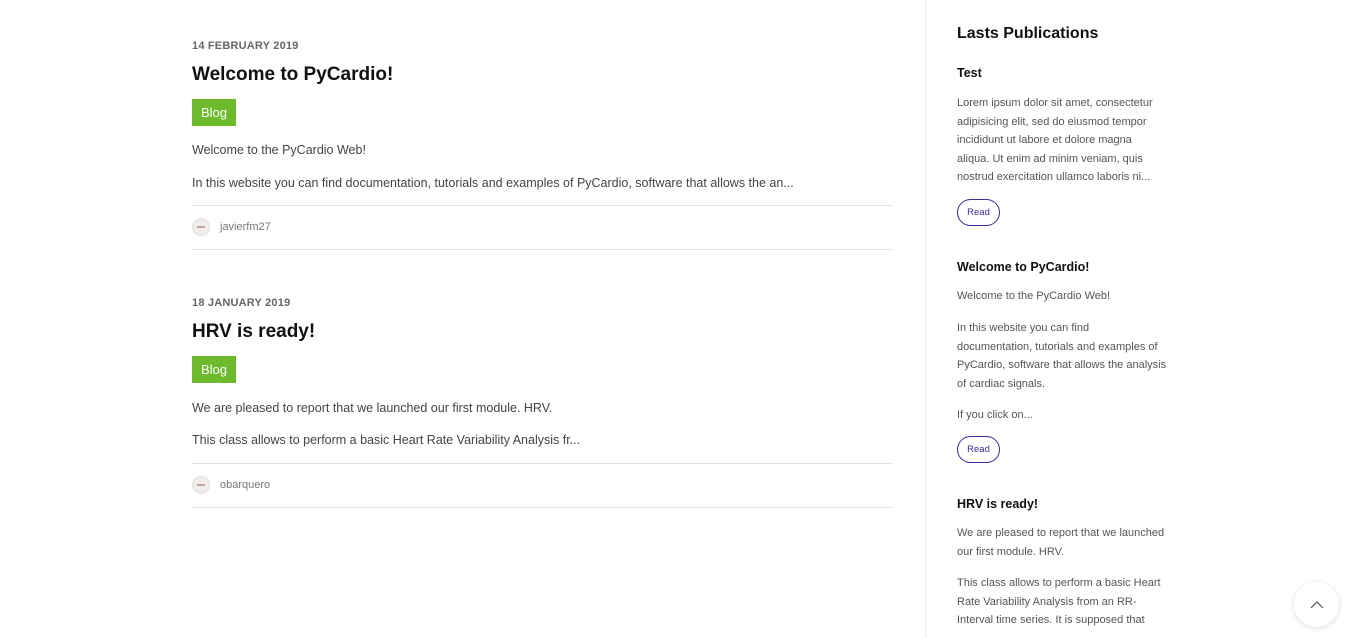 The width and height of the screenshot is (1351, 638). Describe the element at coordinates (245, 227) in the screenshot. I see `post-author: javierfm27` at that location.